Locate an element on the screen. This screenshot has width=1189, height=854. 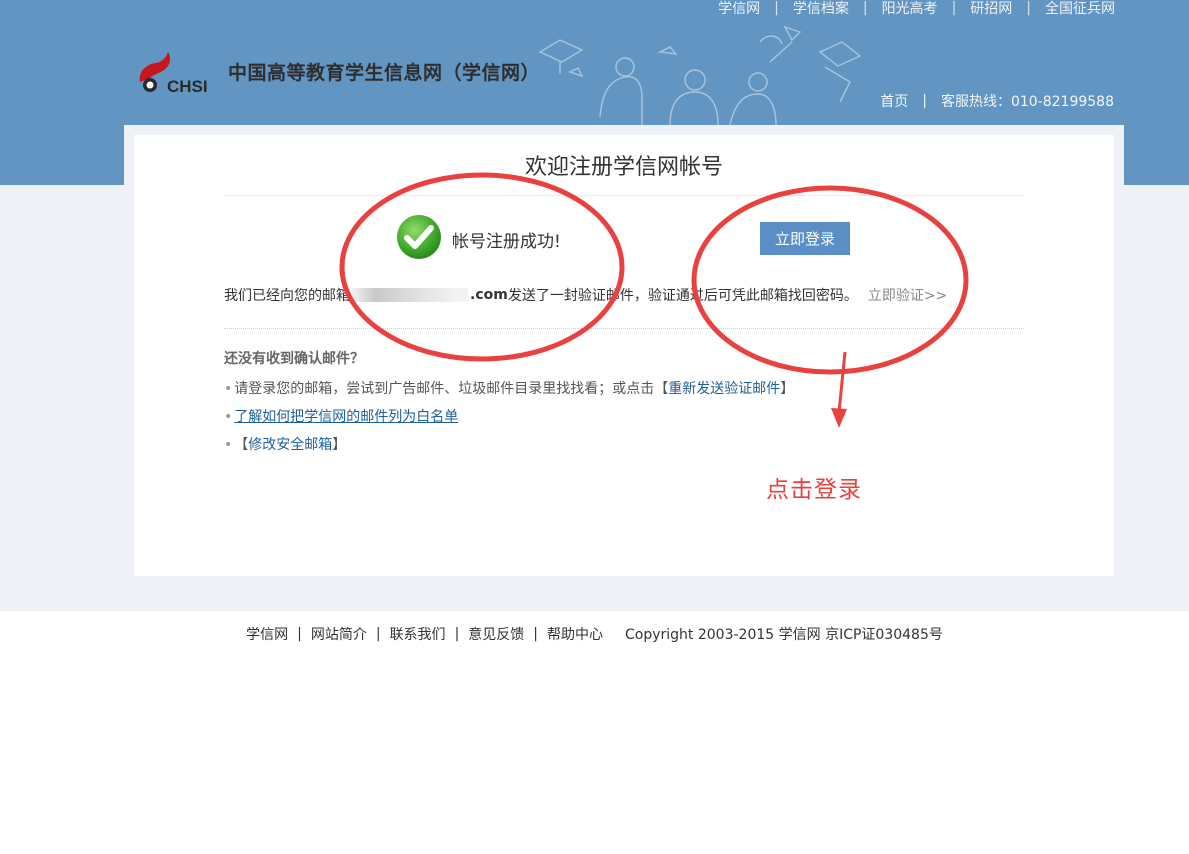
whitelist-link: 了解如何把学信网的邮件列为白名单 is located at coordinates (346, 417).